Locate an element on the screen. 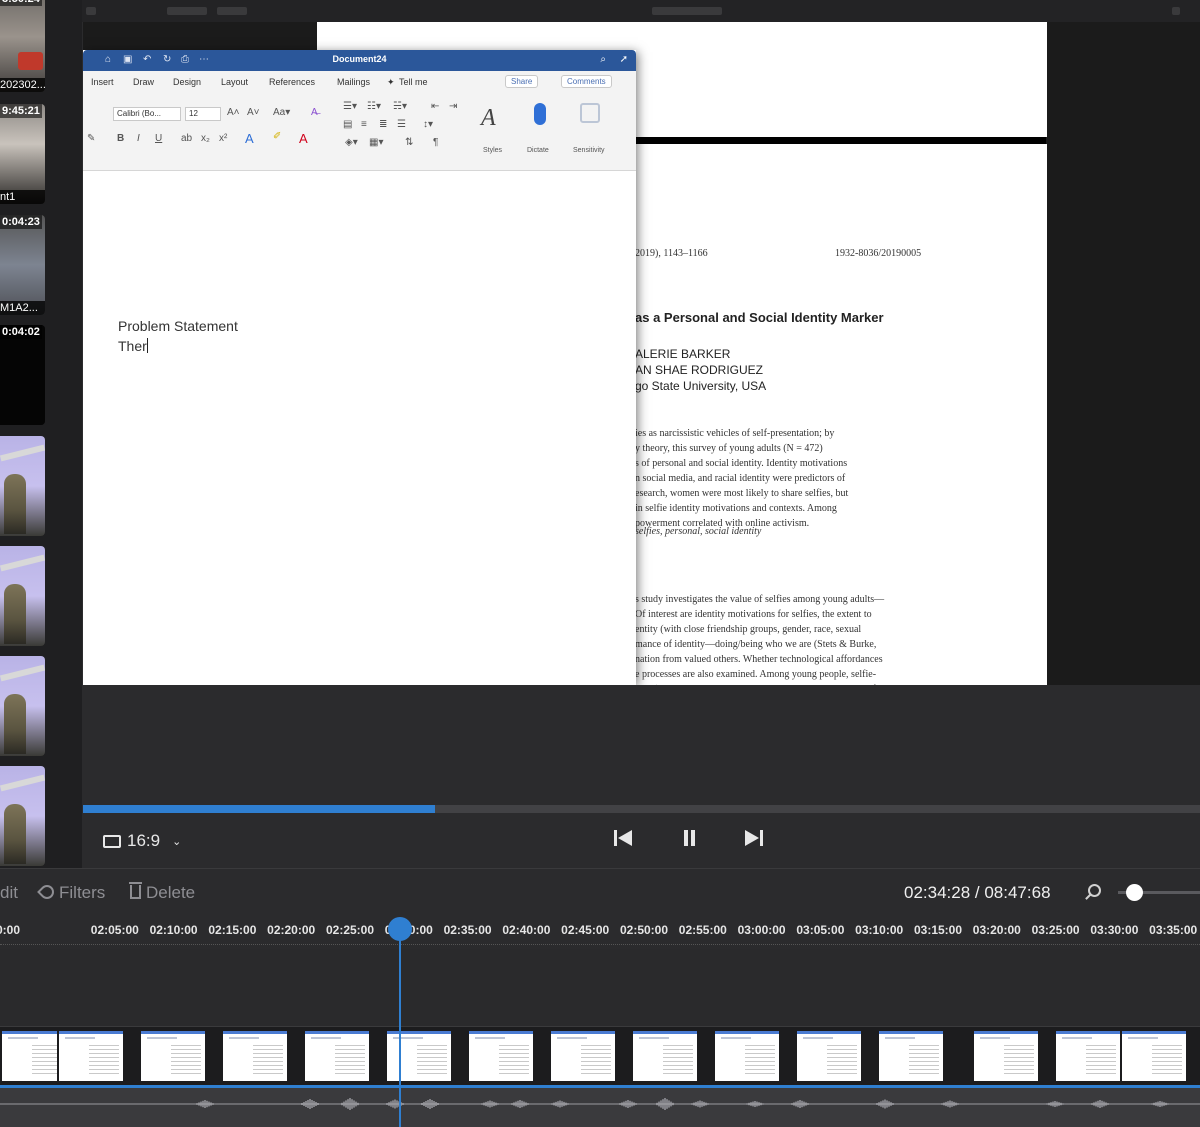 Image resolution: width=1200 pixels, height=1127 pixels. tab-tell-me: Tell me is located at coordinates (413, 82).